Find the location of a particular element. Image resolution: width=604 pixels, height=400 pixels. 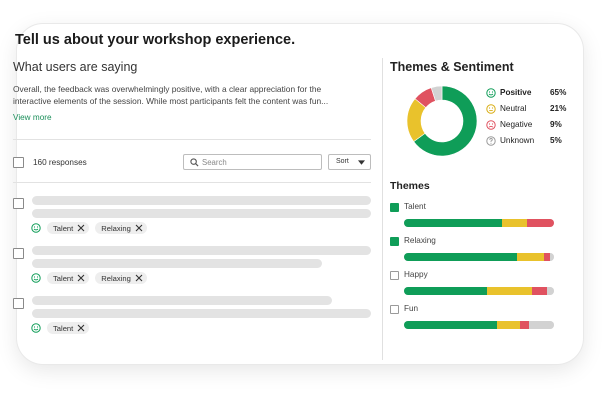

legend-row-neutral: Neutral 21% is located at coordinates (529, 111).